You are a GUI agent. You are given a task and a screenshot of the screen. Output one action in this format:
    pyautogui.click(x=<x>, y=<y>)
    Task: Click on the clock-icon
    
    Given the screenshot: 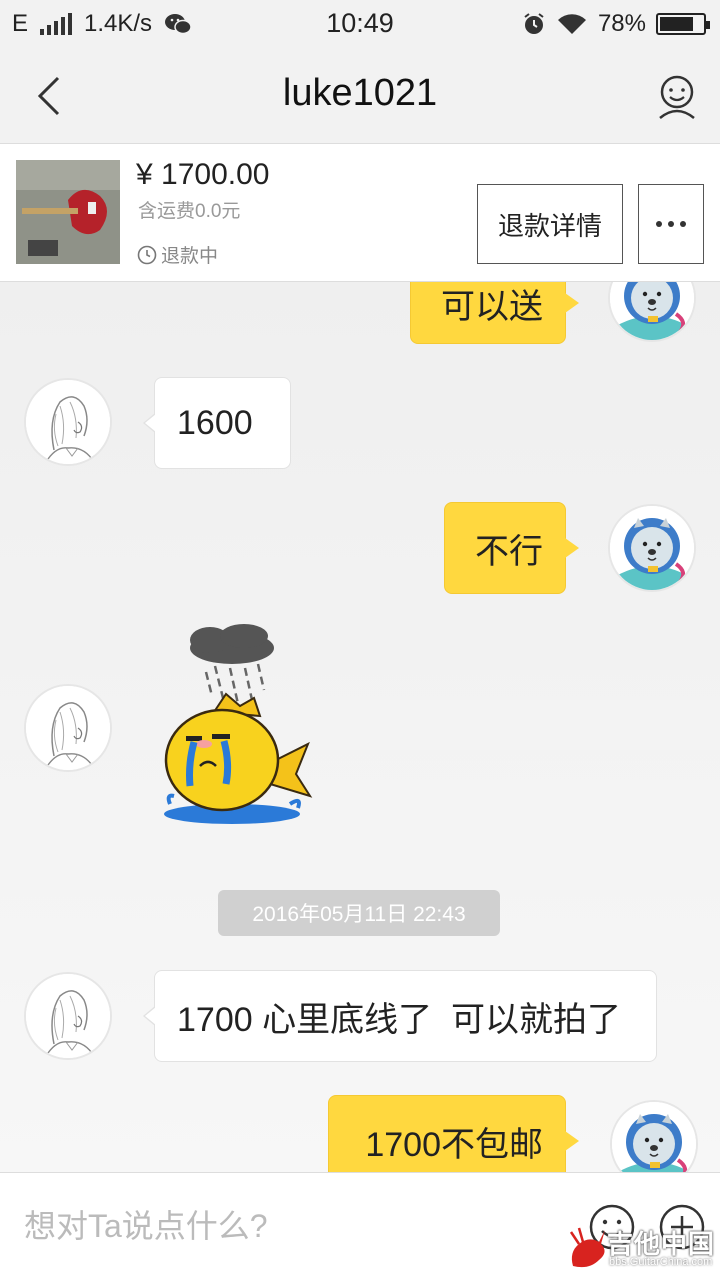 What is the action you would take?
    pyautogui.click(x=147, y=254)
    